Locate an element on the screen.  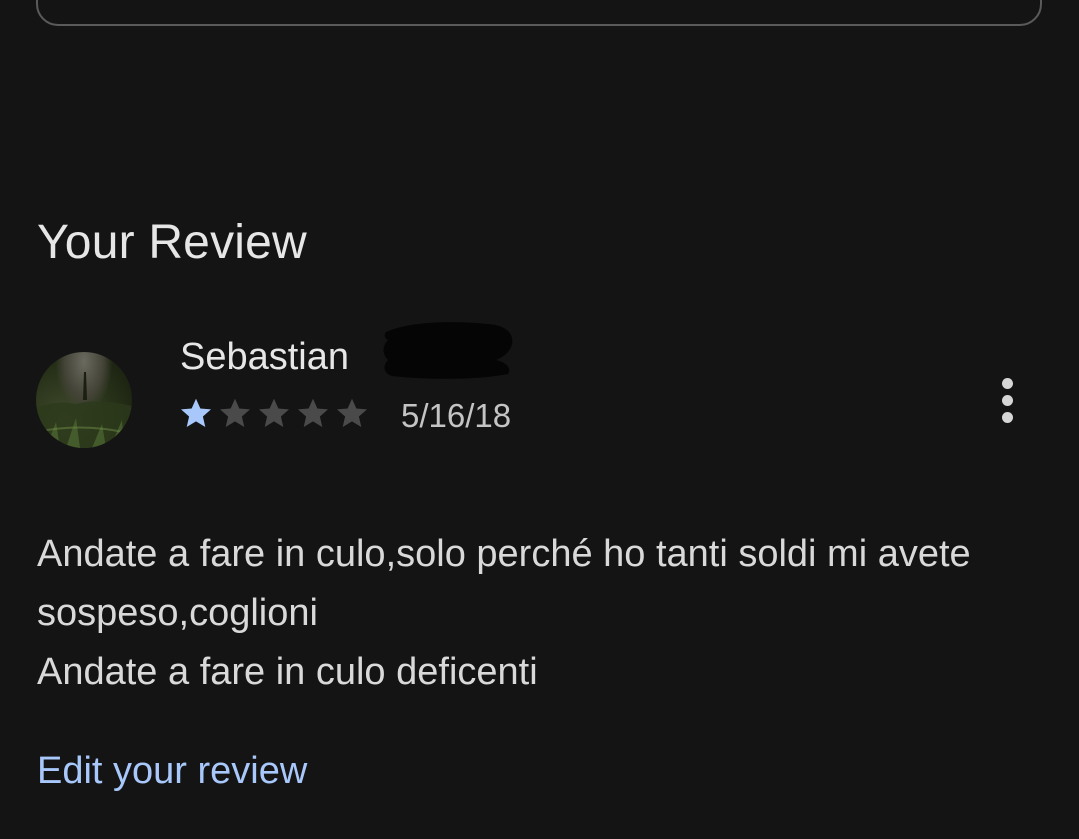
review-date: 5/16/18 is located at coordinates (456, 415).